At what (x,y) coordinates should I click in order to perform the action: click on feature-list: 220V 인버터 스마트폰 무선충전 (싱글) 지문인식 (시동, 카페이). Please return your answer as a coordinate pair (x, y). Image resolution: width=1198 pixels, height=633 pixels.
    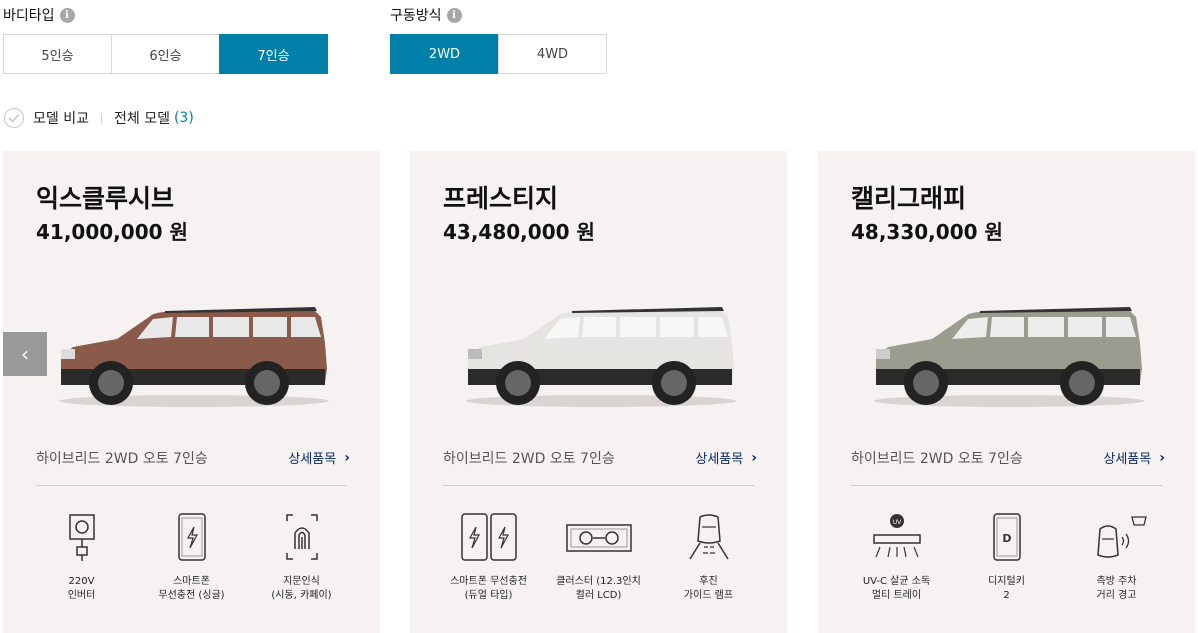
    Looking at the image, I should click on (191, 558).